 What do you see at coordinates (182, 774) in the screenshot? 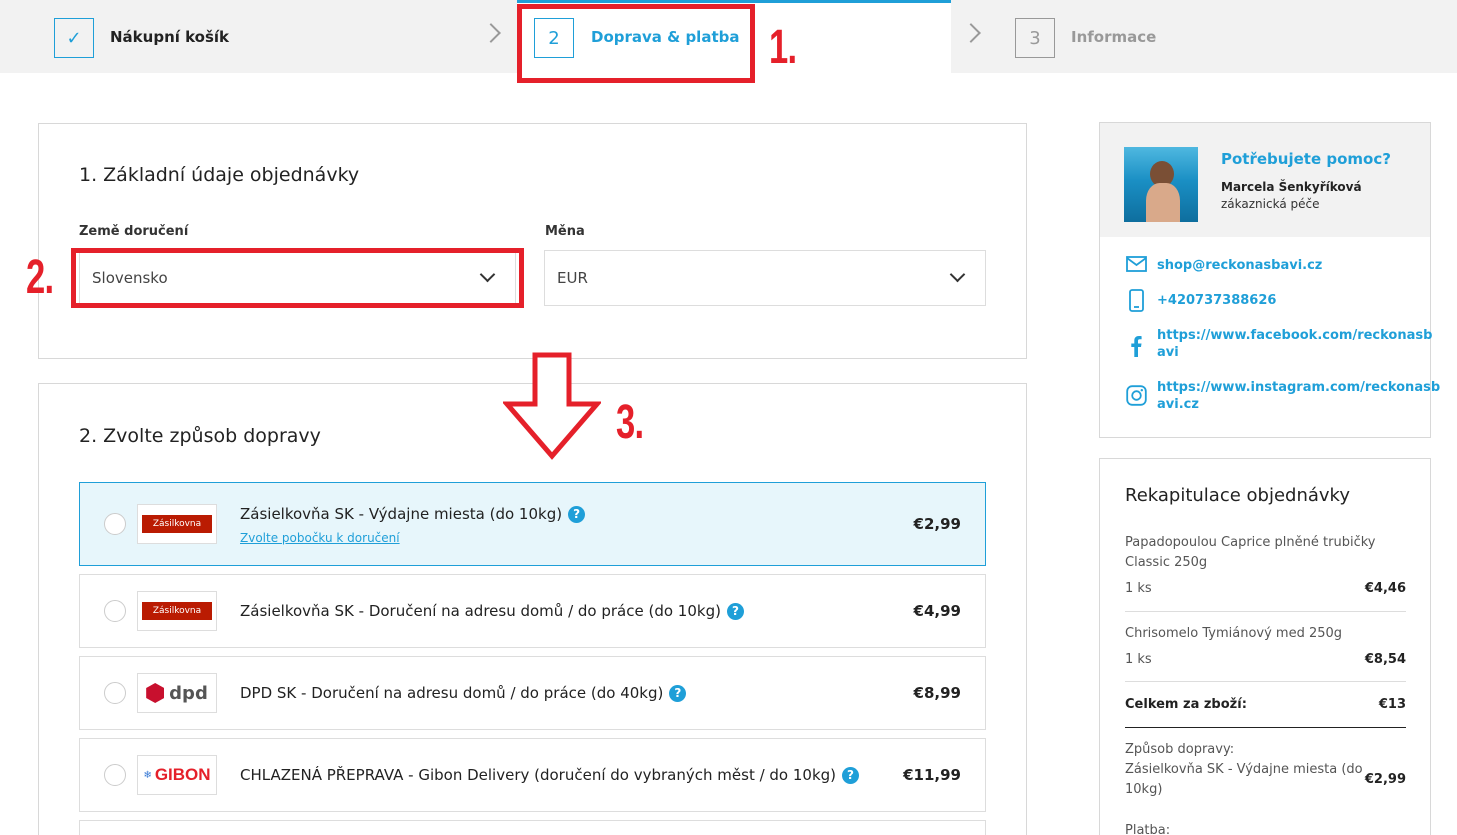
I see `logo-text: GIBON` at bounding box center [182, 774].